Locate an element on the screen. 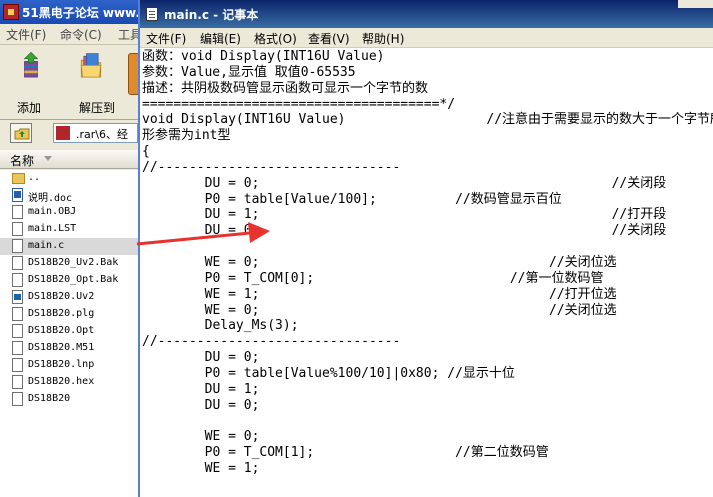 This screenshot has width=713, height=497. file-name: DS18B20.Opt is located at coordinates (61, 330).